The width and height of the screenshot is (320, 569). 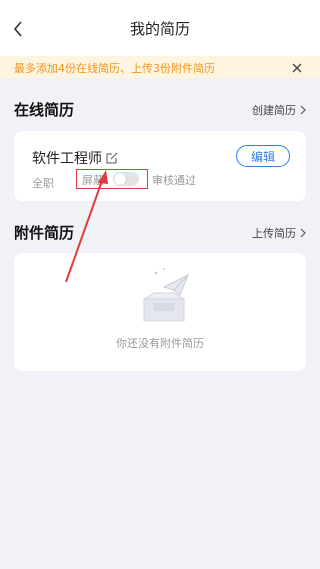 What do you see at coordinates (112, 158) in the screenshot?
I see `edit-icon` at bounding box center [112, 158].